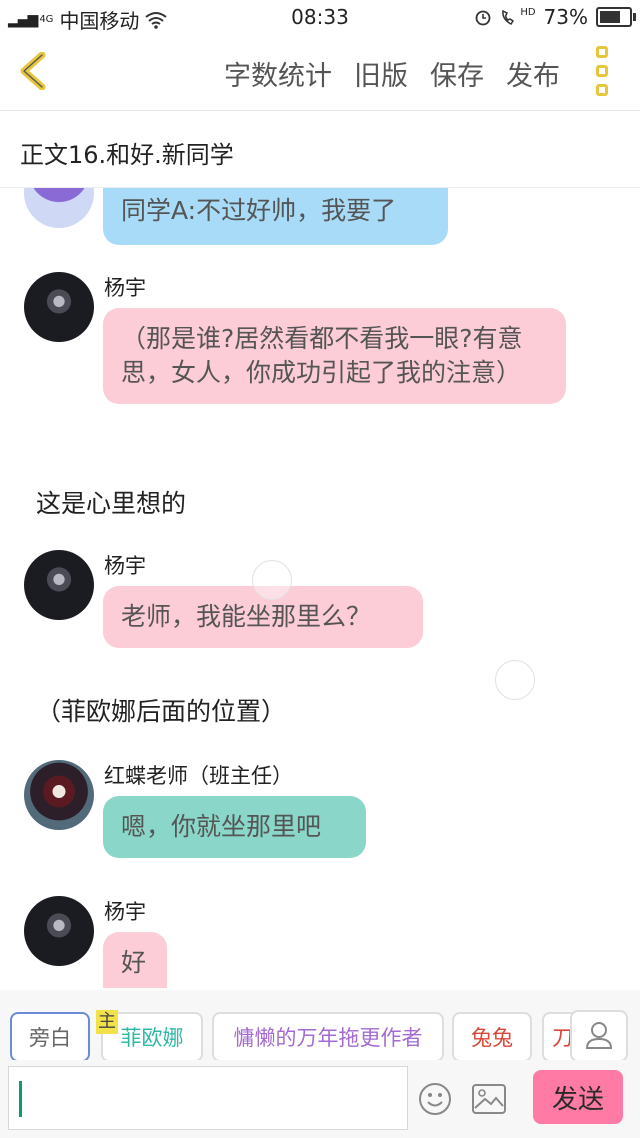 Image resolution: width=640 pixels, height=1138 pixels. I want to click on emoji-icon, so click(435, 1099).